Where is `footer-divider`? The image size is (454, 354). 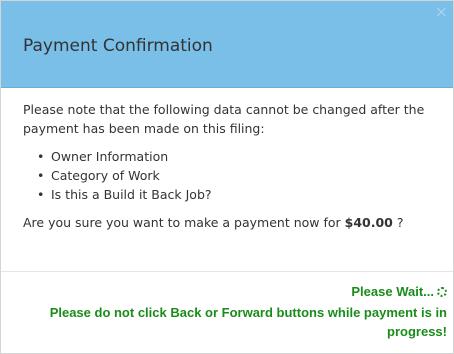
footer-divider is located at coordinates (227, 271).